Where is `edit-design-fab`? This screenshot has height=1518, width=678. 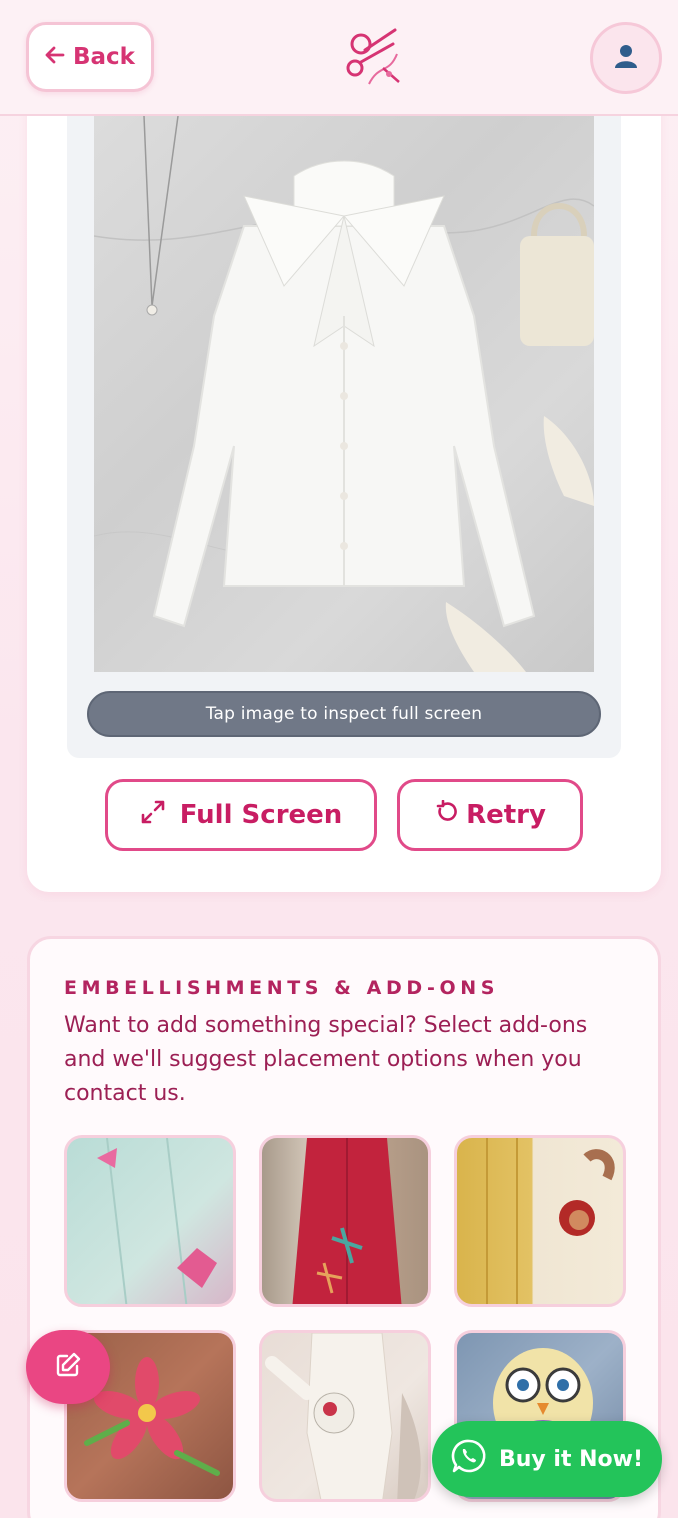 edit-design-fab is located at coordinates (68, 1367).